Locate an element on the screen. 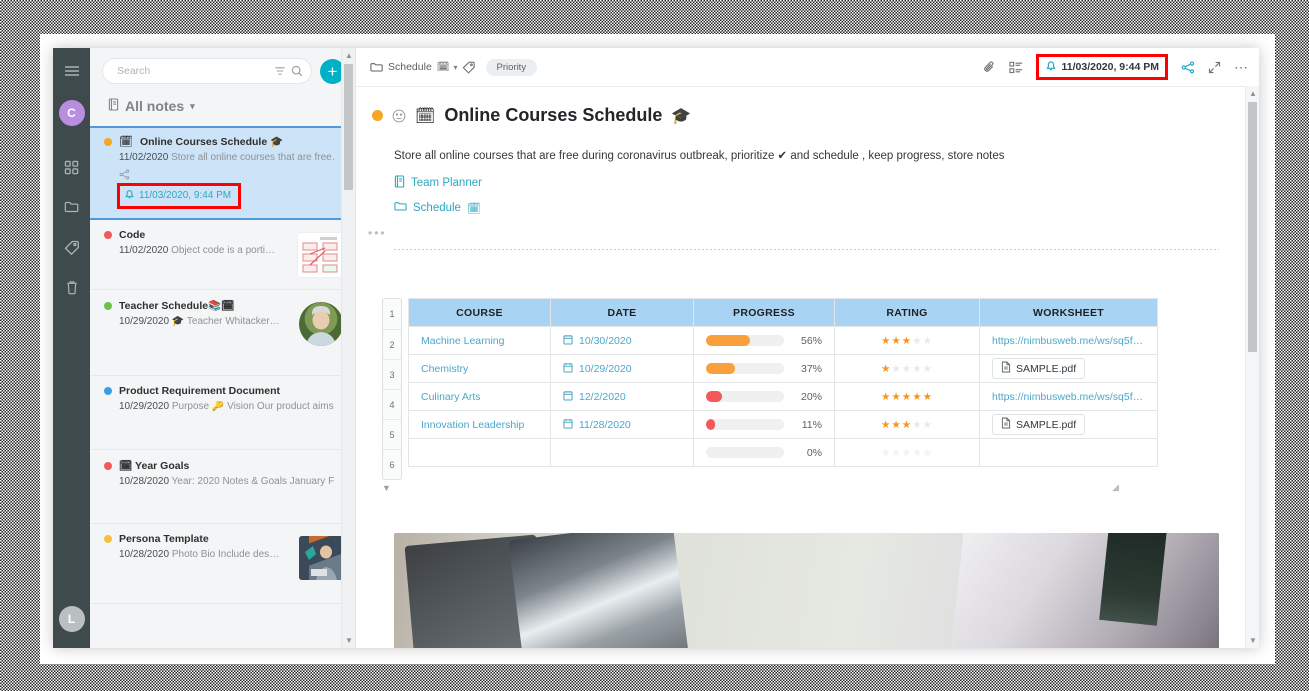 This screenshot has width=1309, height=691. cell-date is located at coordinates (622, 453).